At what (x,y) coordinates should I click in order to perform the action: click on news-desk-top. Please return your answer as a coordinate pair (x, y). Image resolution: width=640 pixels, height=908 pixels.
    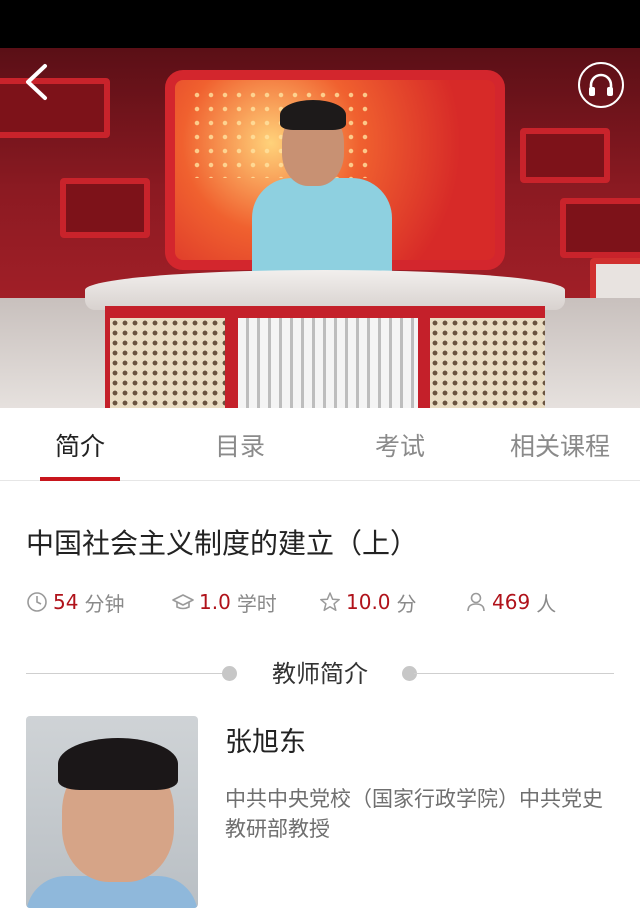
    Looking at the image, I should click on (325, 290).